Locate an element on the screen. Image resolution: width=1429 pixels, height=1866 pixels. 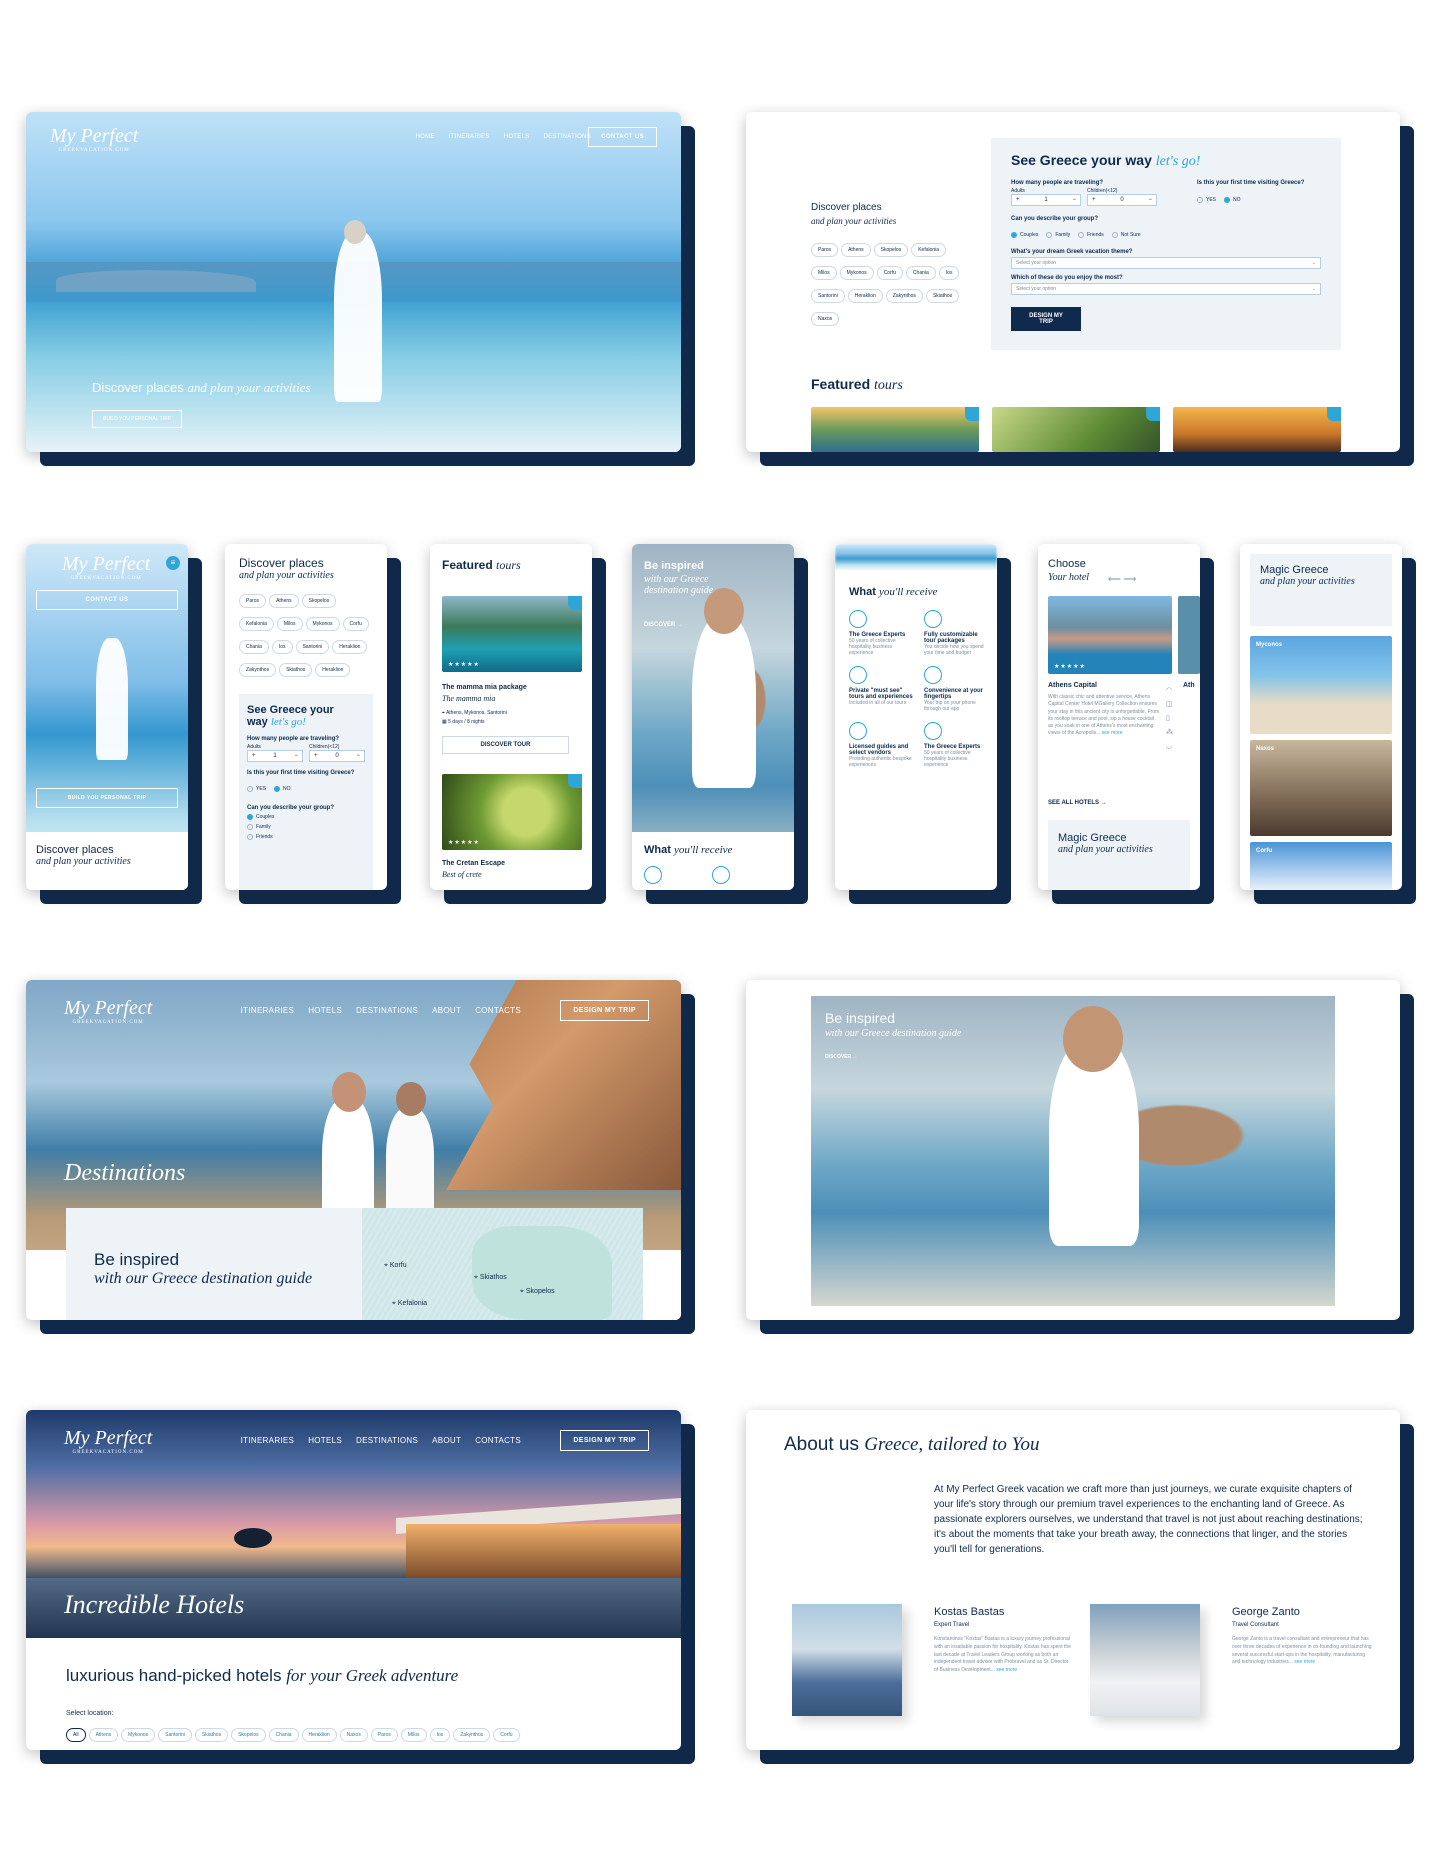
location-chip: Skiathos is located at coordinates (211, 1735).